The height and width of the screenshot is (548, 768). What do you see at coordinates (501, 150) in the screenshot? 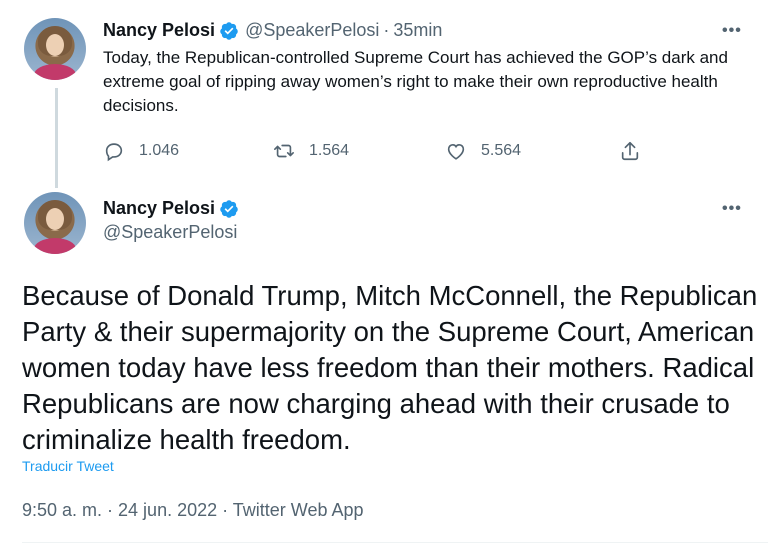
I see `like-count: 5.564` at bounding box center [501, 150].